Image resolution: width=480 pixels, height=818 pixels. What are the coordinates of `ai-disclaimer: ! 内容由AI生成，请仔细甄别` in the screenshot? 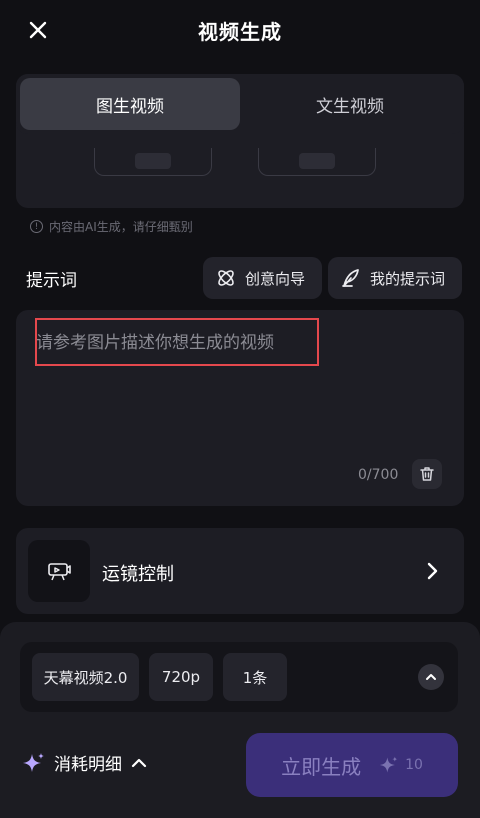 It's located at (111, 226).